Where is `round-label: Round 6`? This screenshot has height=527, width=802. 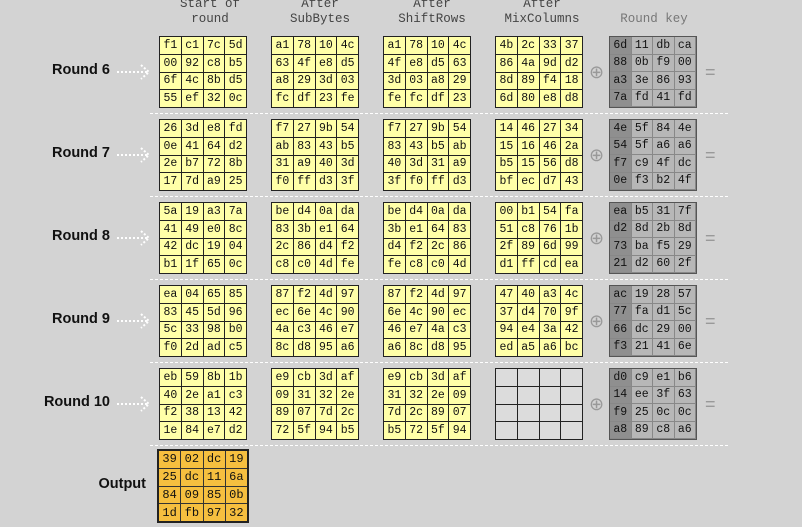 round-label: Round 6 is located at coordinates (81, 70).